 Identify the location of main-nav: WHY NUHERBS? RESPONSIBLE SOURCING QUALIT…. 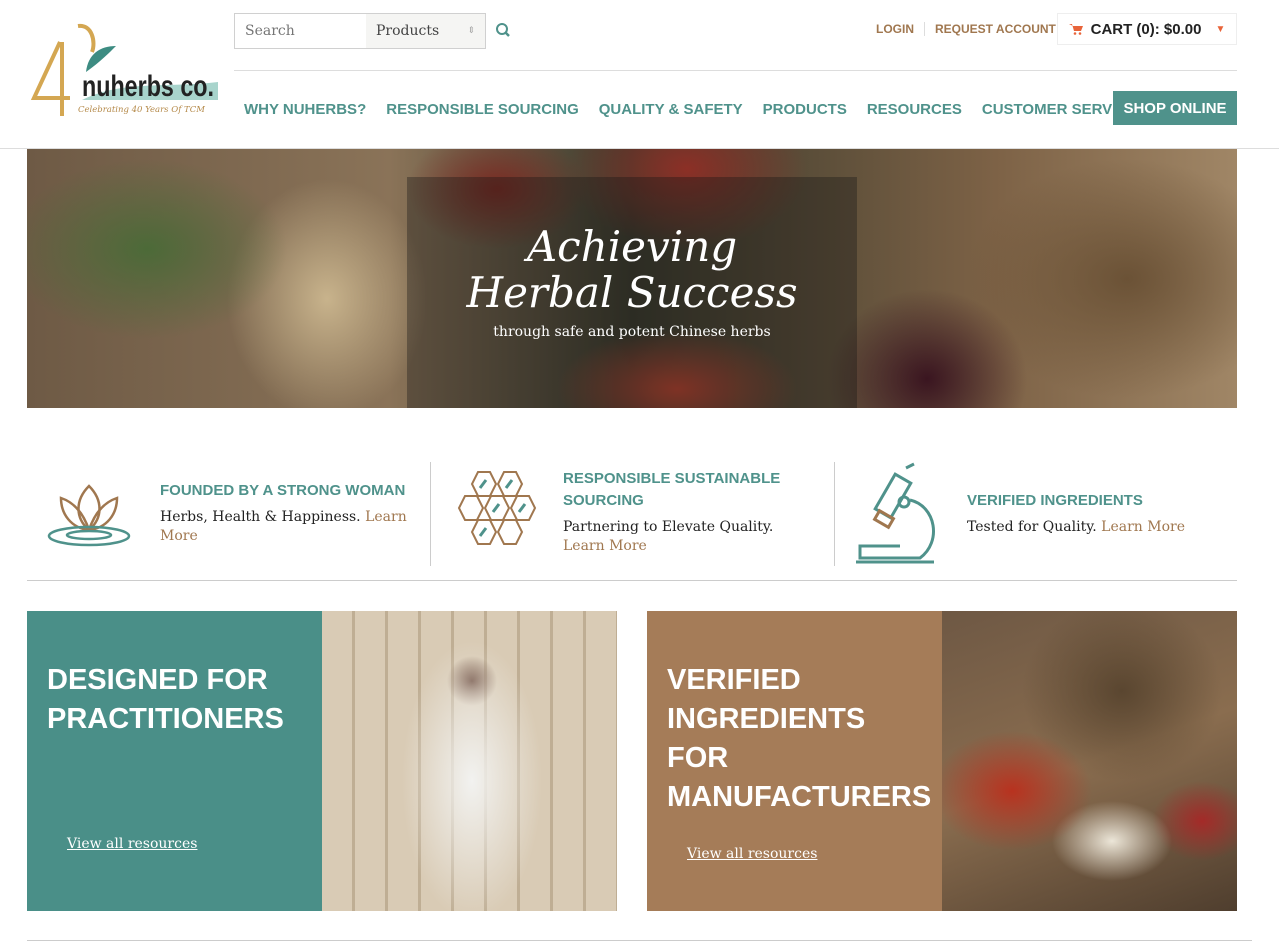
(690, 109).